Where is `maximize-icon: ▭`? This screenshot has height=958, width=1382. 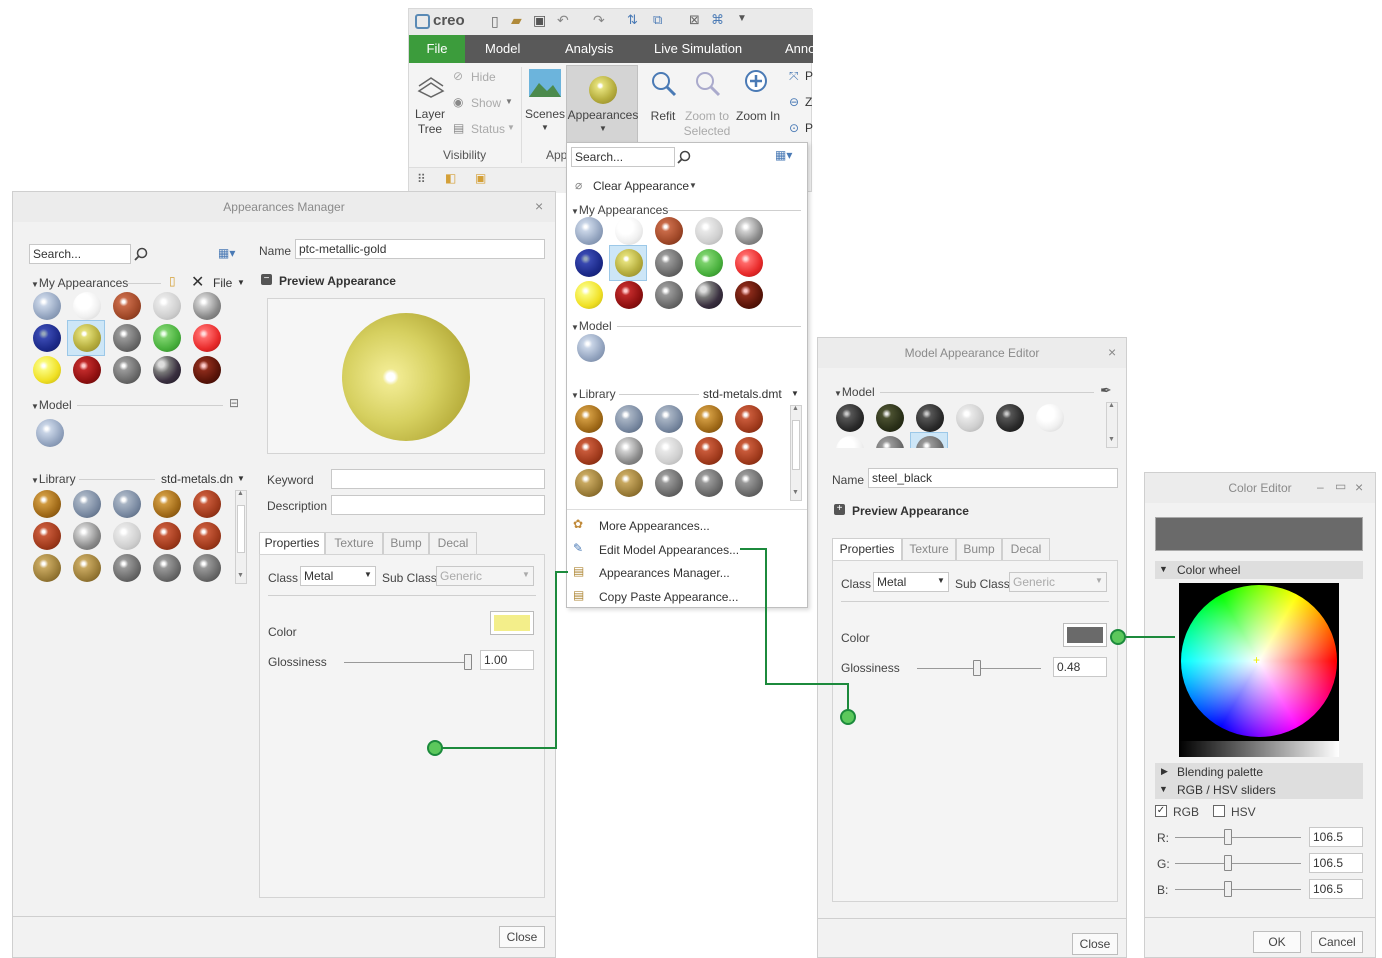
maximize-icon: ▭ is located at coordinates (1340, 486).